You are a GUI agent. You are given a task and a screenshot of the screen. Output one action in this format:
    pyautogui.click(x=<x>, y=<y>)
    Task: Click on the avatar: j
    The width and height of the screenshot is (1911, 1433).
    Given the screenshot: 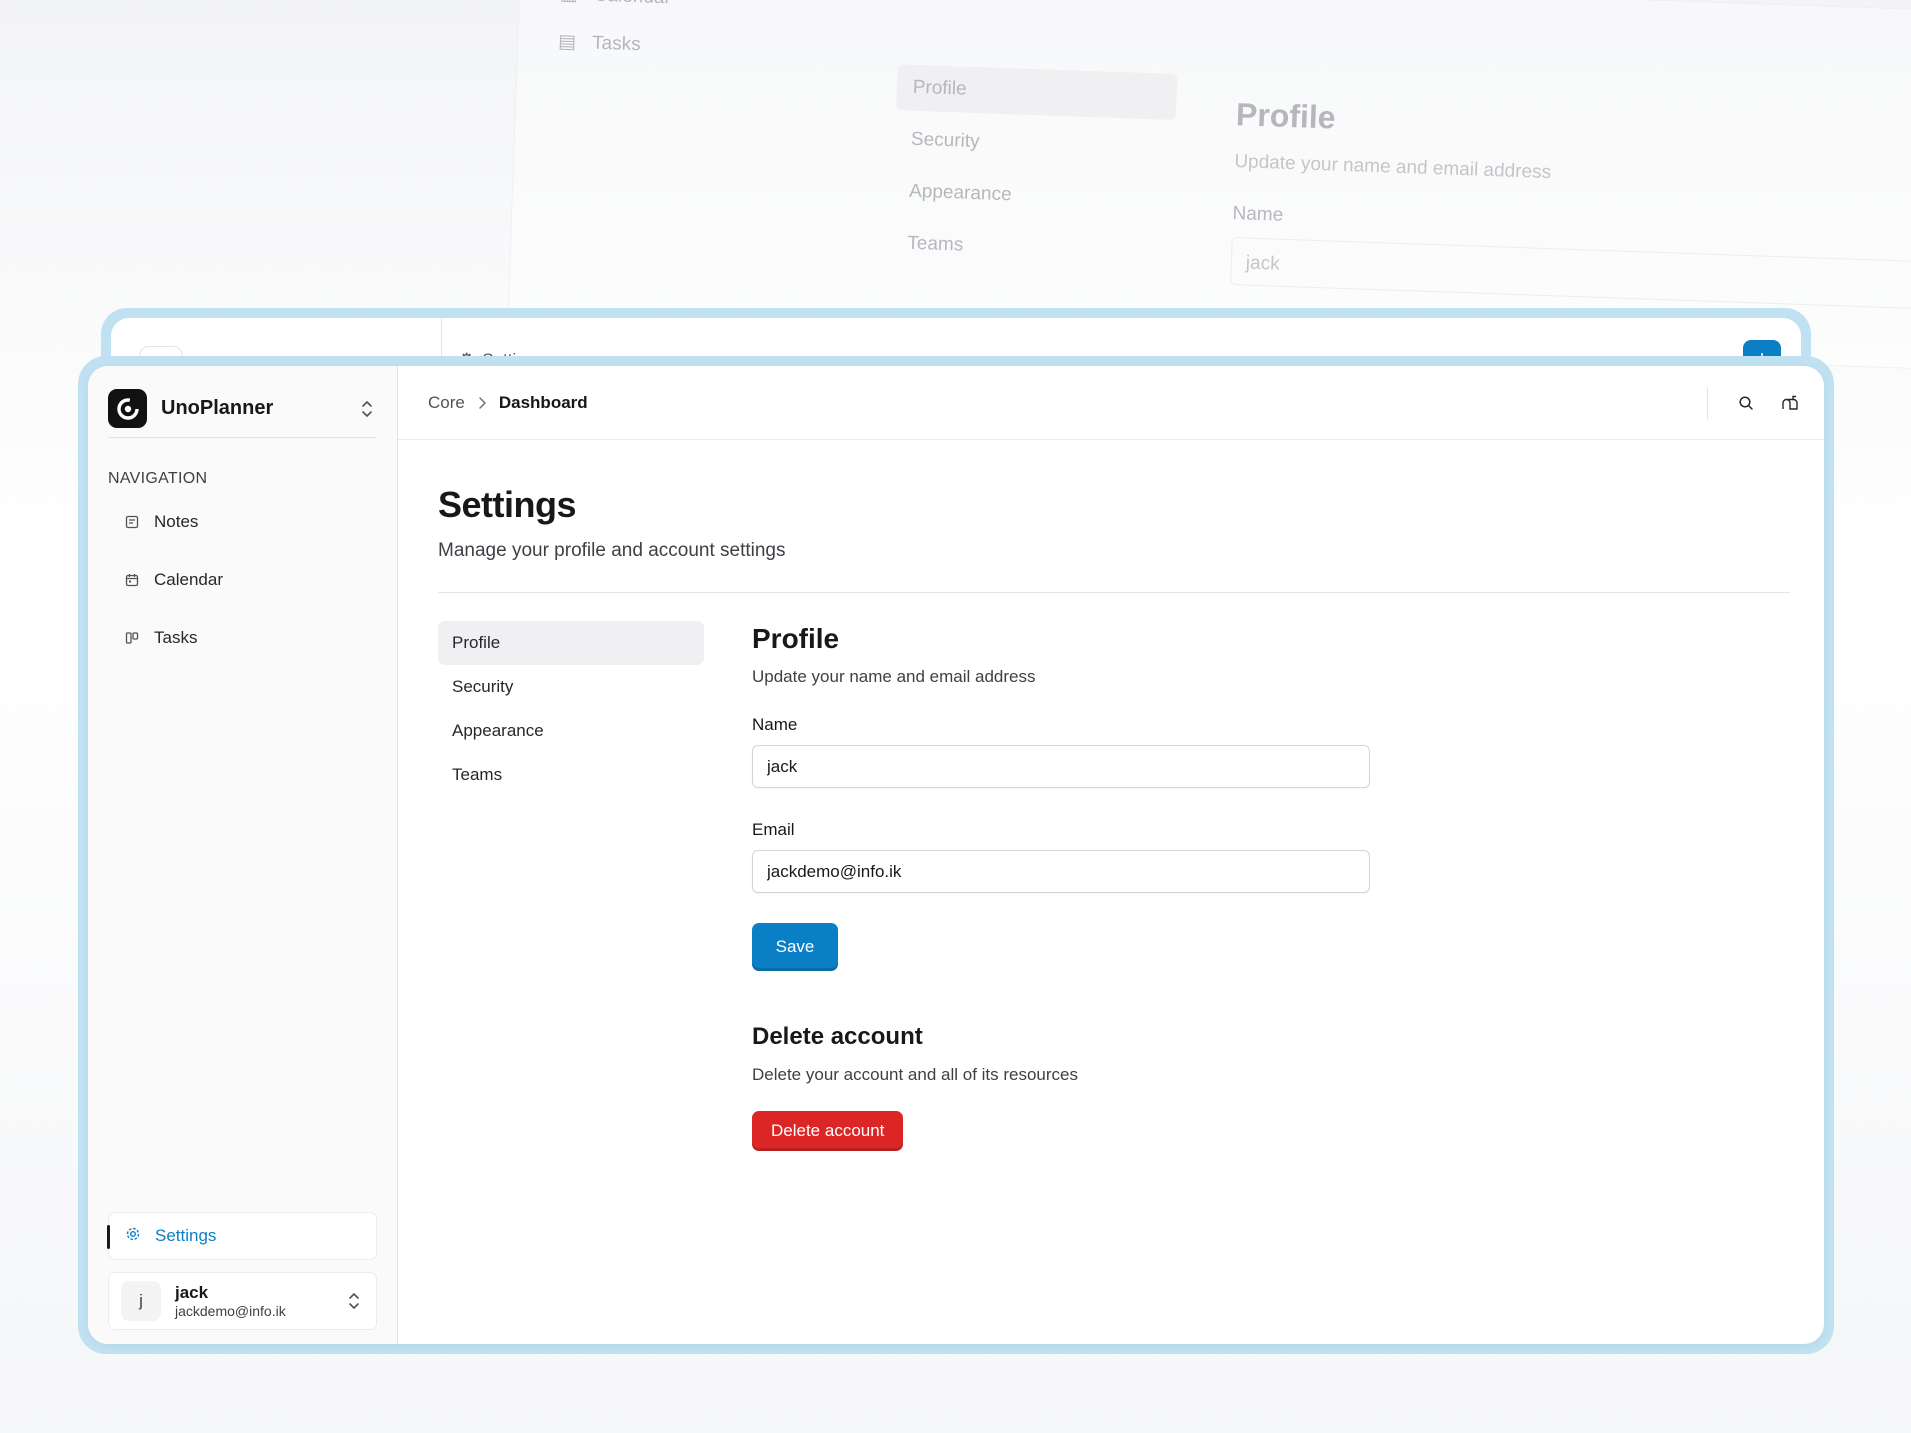 What is the action you would take?
    pyautogui.click(x=141, y=1301)
    